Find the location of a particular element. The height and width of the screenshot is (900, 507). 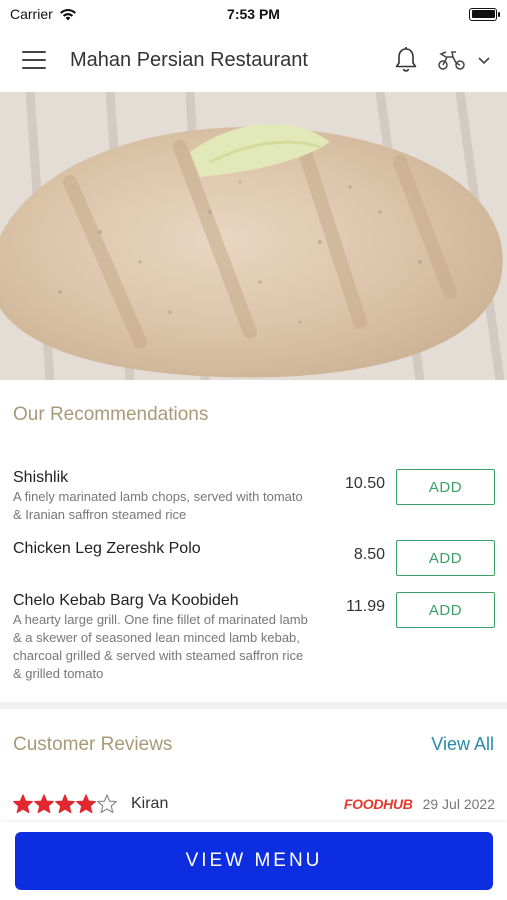

chevron-down-icon is located at coordinates (484, 61).